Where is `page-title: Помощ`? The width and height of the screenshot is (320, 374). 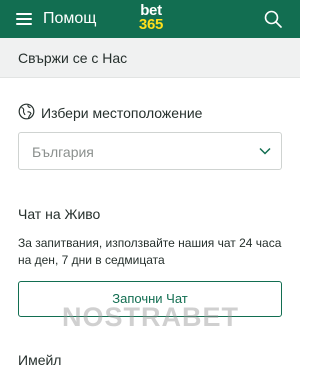 page-title: Помощ is located at coordinates (70, 18).